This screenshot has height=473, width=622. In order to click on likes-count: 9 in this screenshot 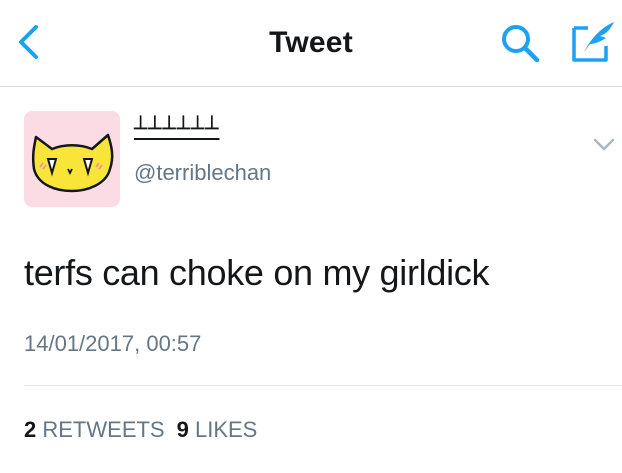, I will do `click(182, 429)`.